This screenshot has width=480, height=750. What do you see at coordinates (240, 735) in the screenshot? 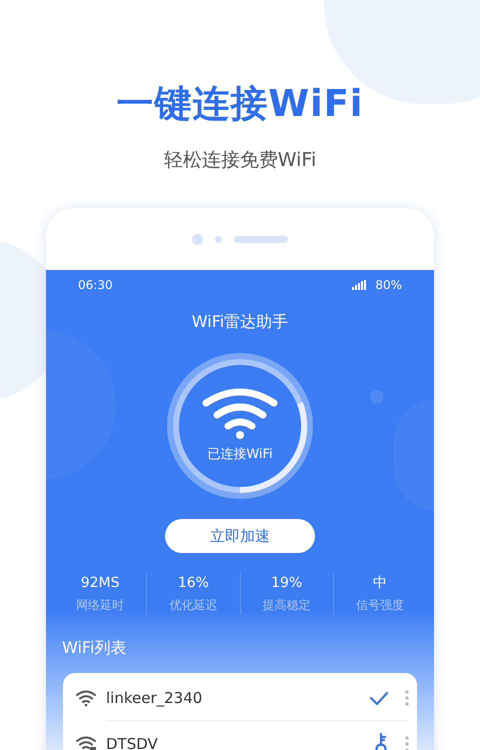
I see `wifi-list-item: DTSDV` at bounding box center [240, 735].